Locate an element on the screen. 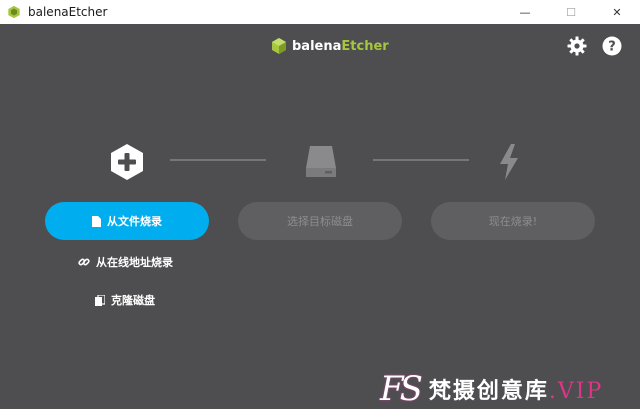  watermark: FS 梵摄创意库.VIP is located at coordinates (491, 389).